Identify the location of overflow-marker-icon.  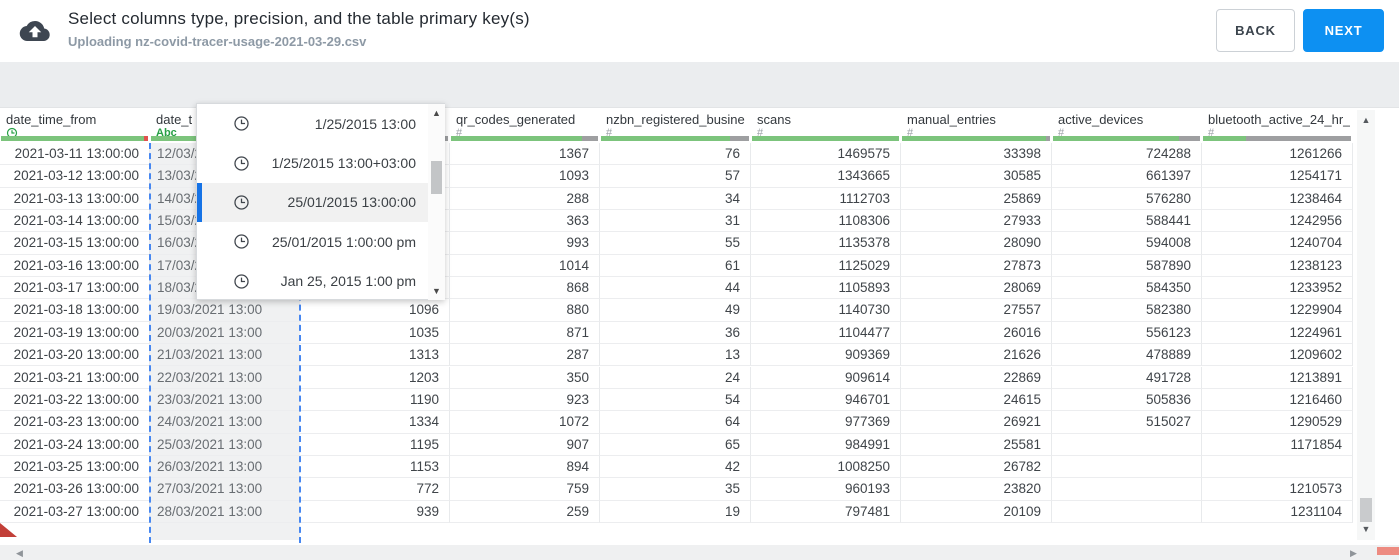
(8, 532).